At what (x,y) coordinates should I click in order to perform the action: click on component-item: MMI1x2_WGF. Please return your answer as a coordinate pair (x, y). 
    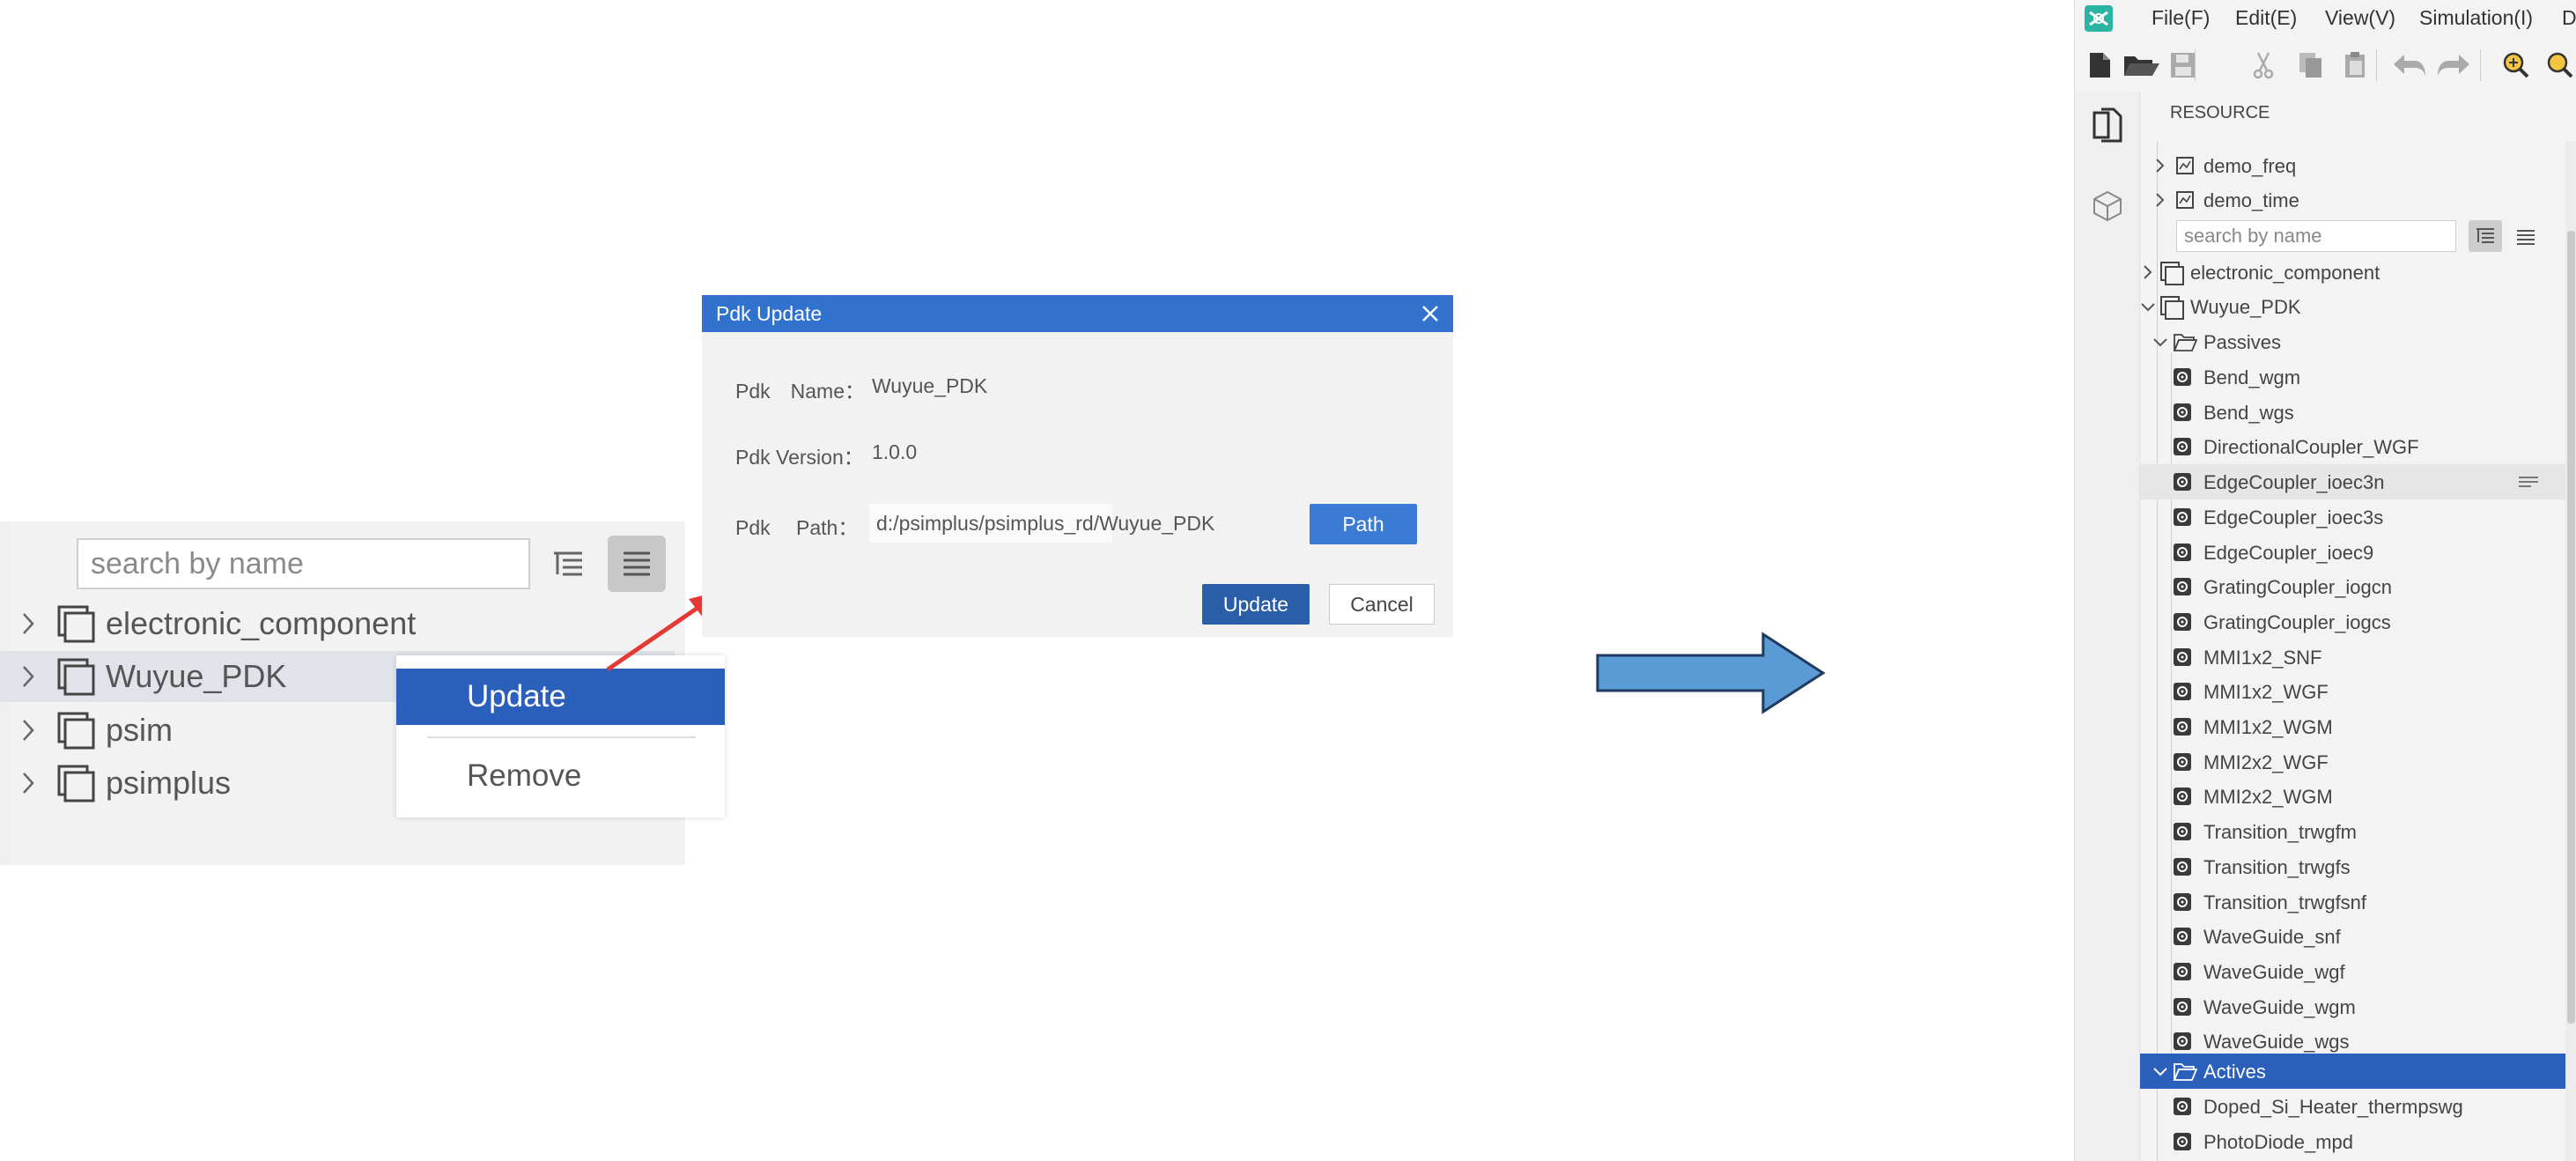
    Looking at the image, I should click on (2358, 691).